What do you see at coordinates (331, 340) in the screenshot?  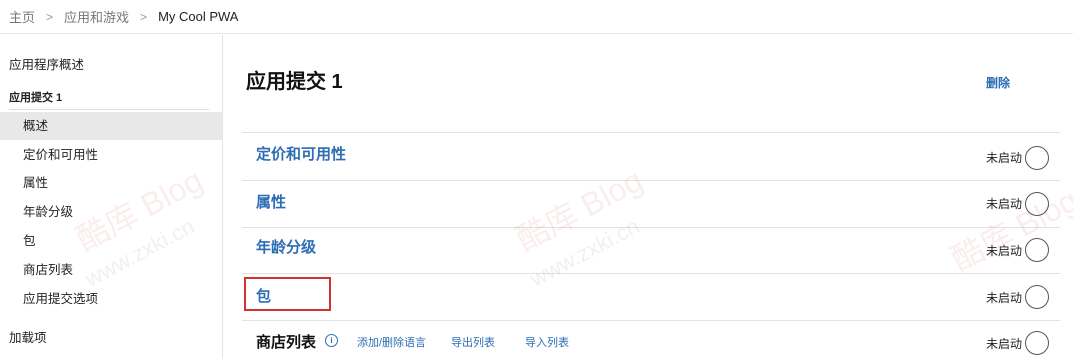 I see `info-icon: i` at bounding box center [331, 340].